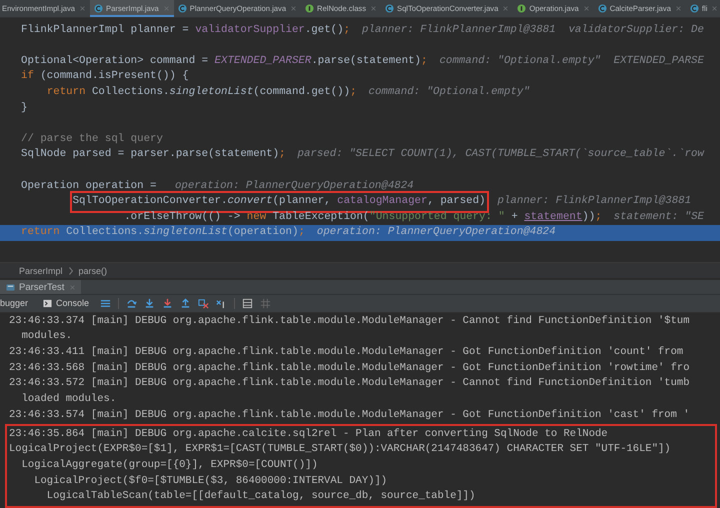  What do you see at coordinates (70, 270) in the screenshot?
I see `chevron-icon` at bounding box center [70, 270].